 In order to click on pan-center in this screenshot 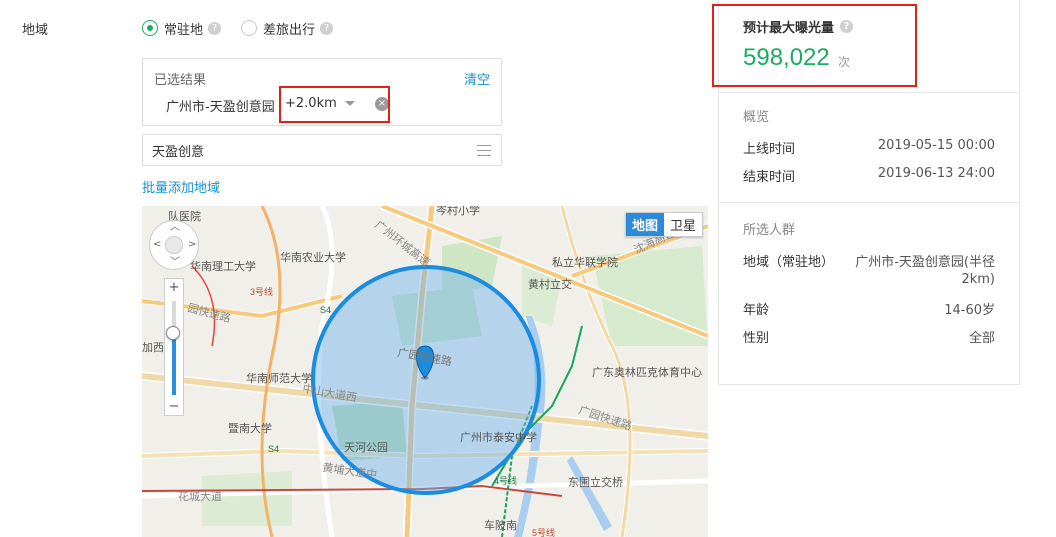, I will do `click(174, 245)`.